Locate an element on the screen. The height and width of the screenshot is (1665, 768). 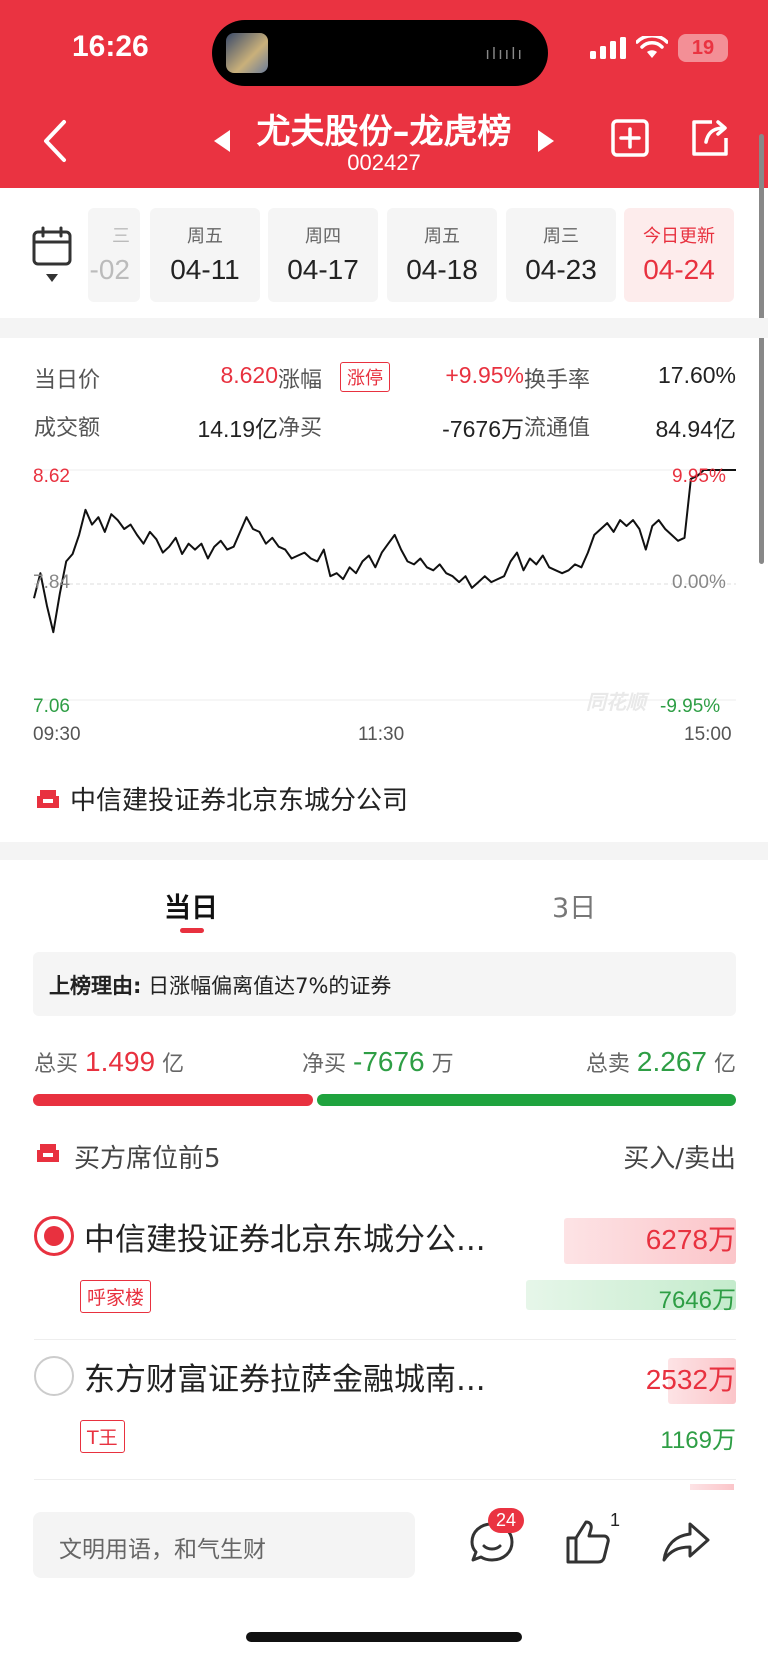
watermark-logo: 同花顺 is located at coordinates (616, 702).